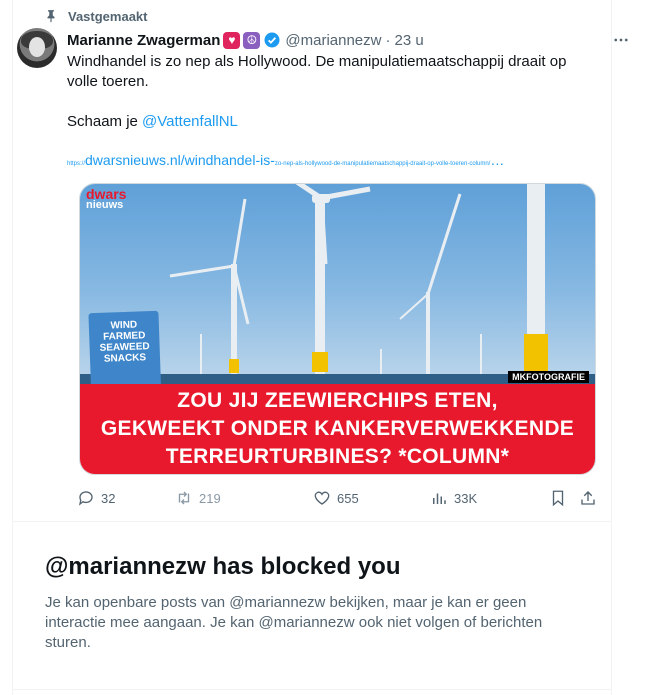 This screenshot has height=695, width=645. What do you see at coordinates (180, 160) in the screenshot?
I see `link-domain: dwarsnieuws.nl/windhandel-is-` at bounding box center [180, 160].